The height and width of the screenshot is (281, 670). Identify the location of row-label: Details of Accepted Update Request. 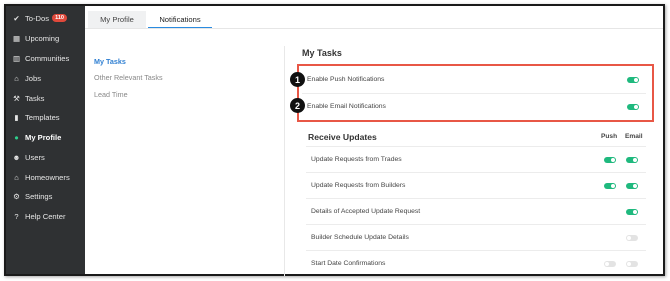
(366, 211).